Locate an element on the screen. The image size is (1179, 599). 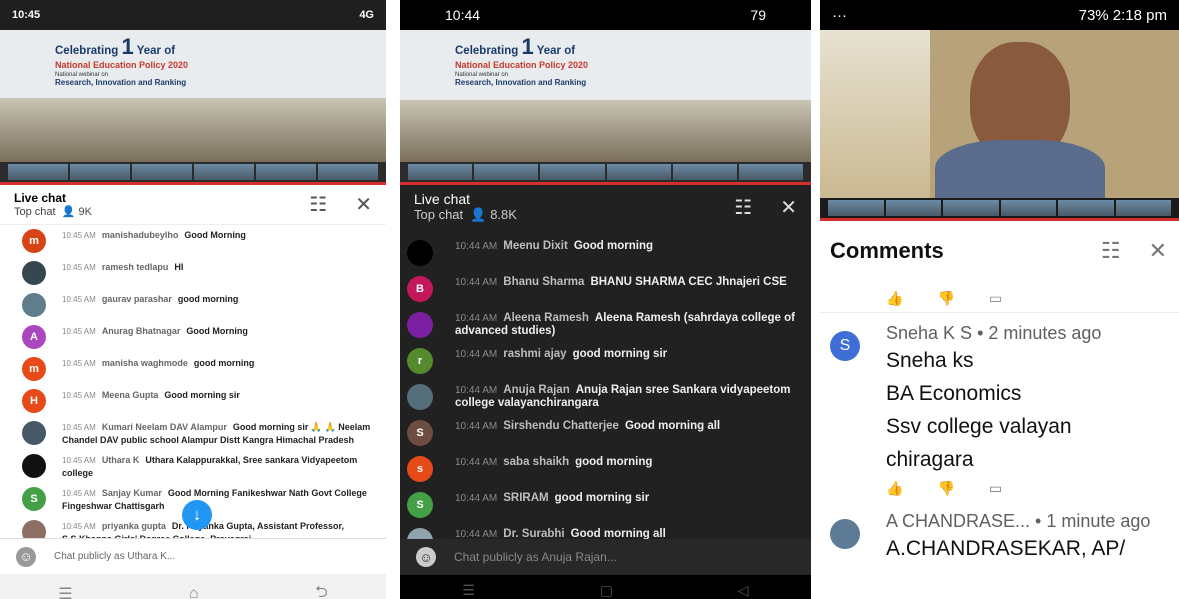
status-battery: 79 is located at coordinates (758, 15).